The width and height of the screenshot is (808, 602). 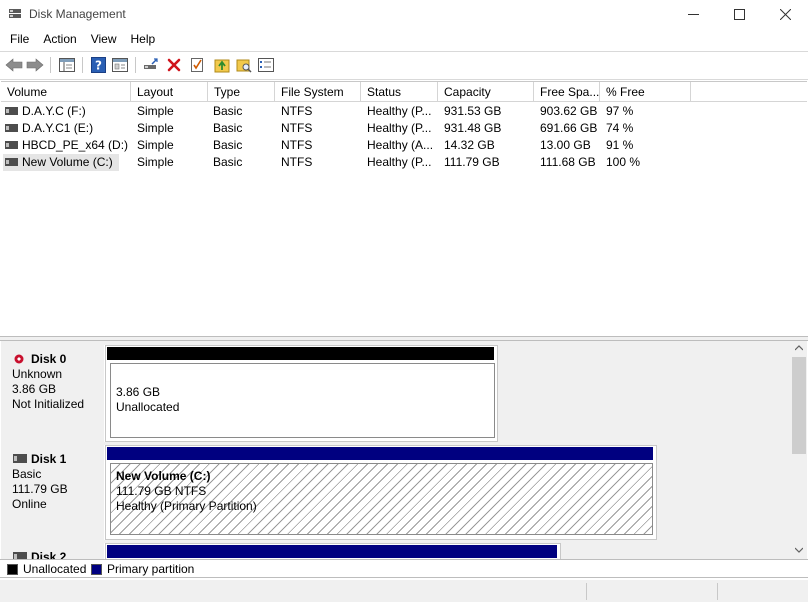 I want to click on scrollbar-thumb, so click(x=799, y=405).